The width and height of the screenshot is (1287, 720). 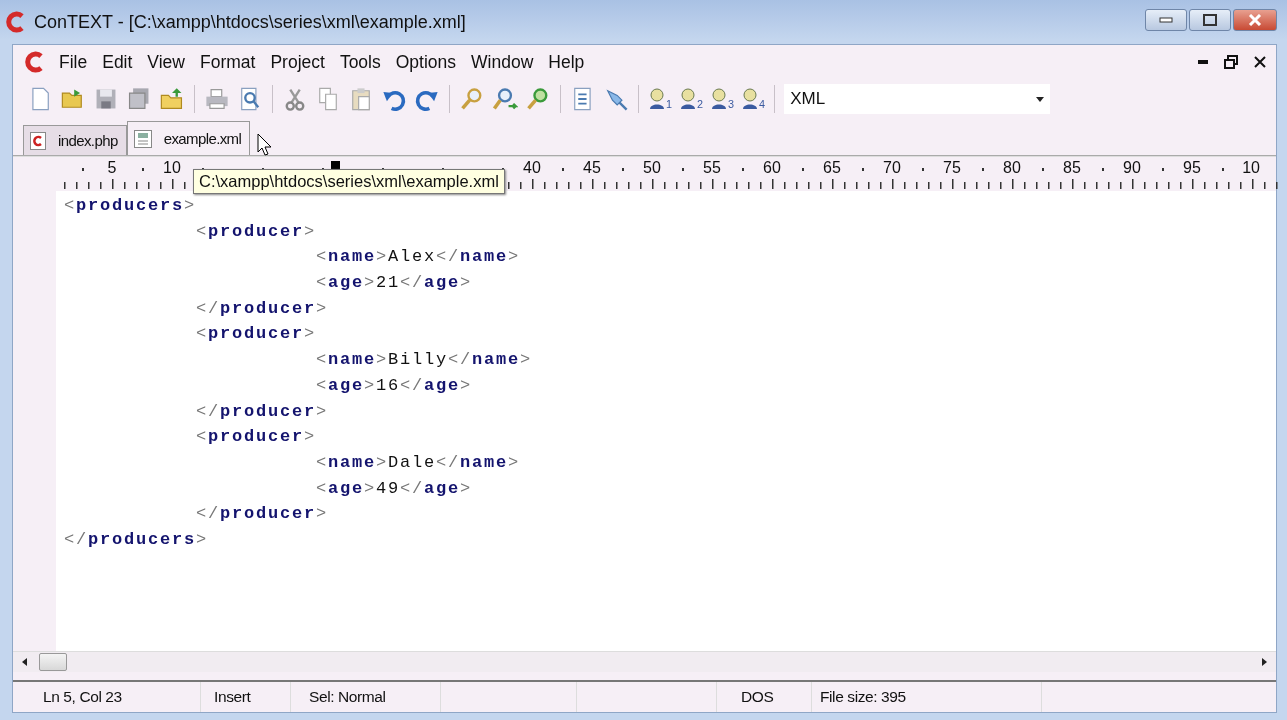 I want to click on minimize-icon, so click(x=1166, y=20).